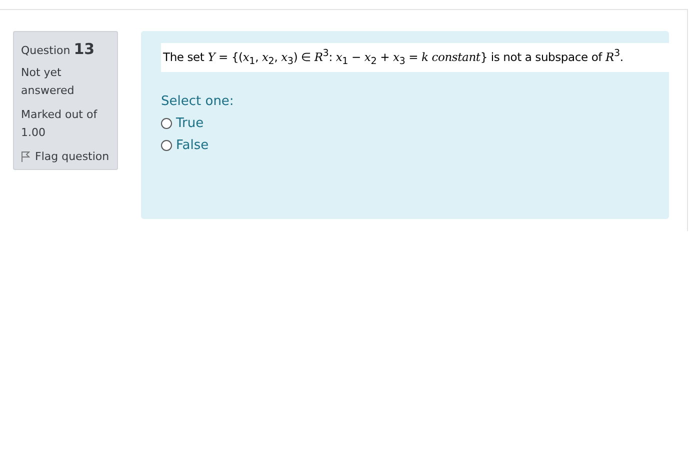 The width and height of the screenshot is (691, 453). I want to click on answer-option: False, so click(415, 146).